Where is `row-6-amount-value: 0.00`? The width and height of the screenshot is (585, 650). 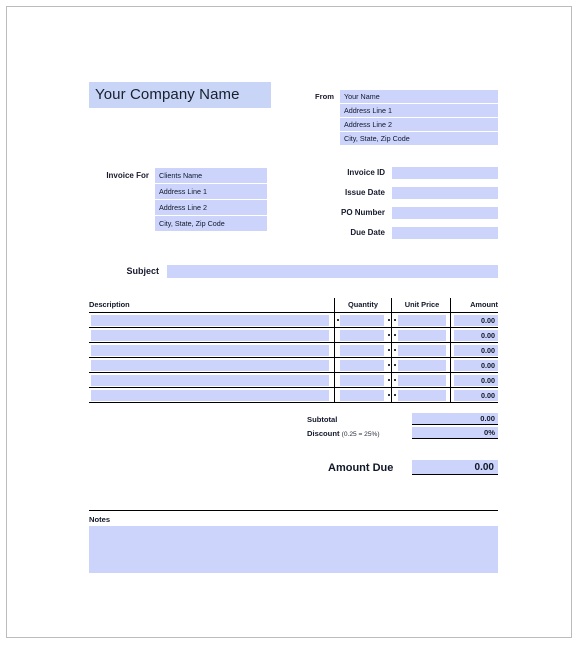 row-6-amount-value: 0.00 is located at coordinates (488, 395).